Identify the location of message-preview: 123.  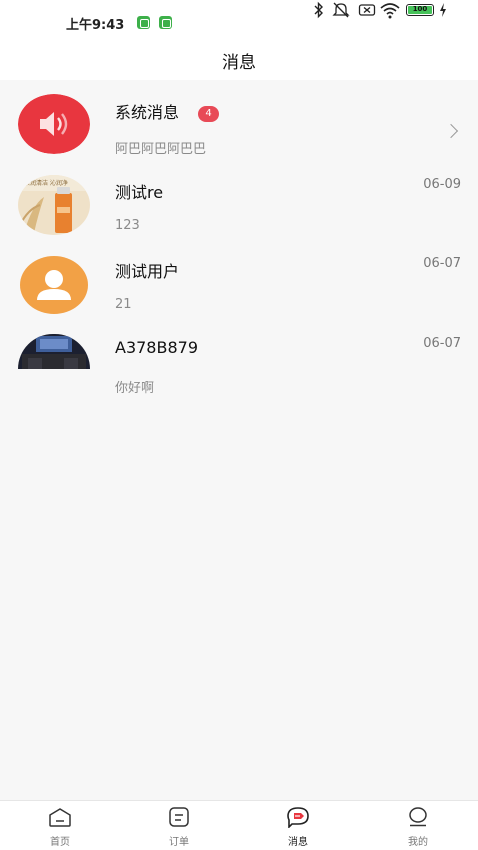
(127, 225).